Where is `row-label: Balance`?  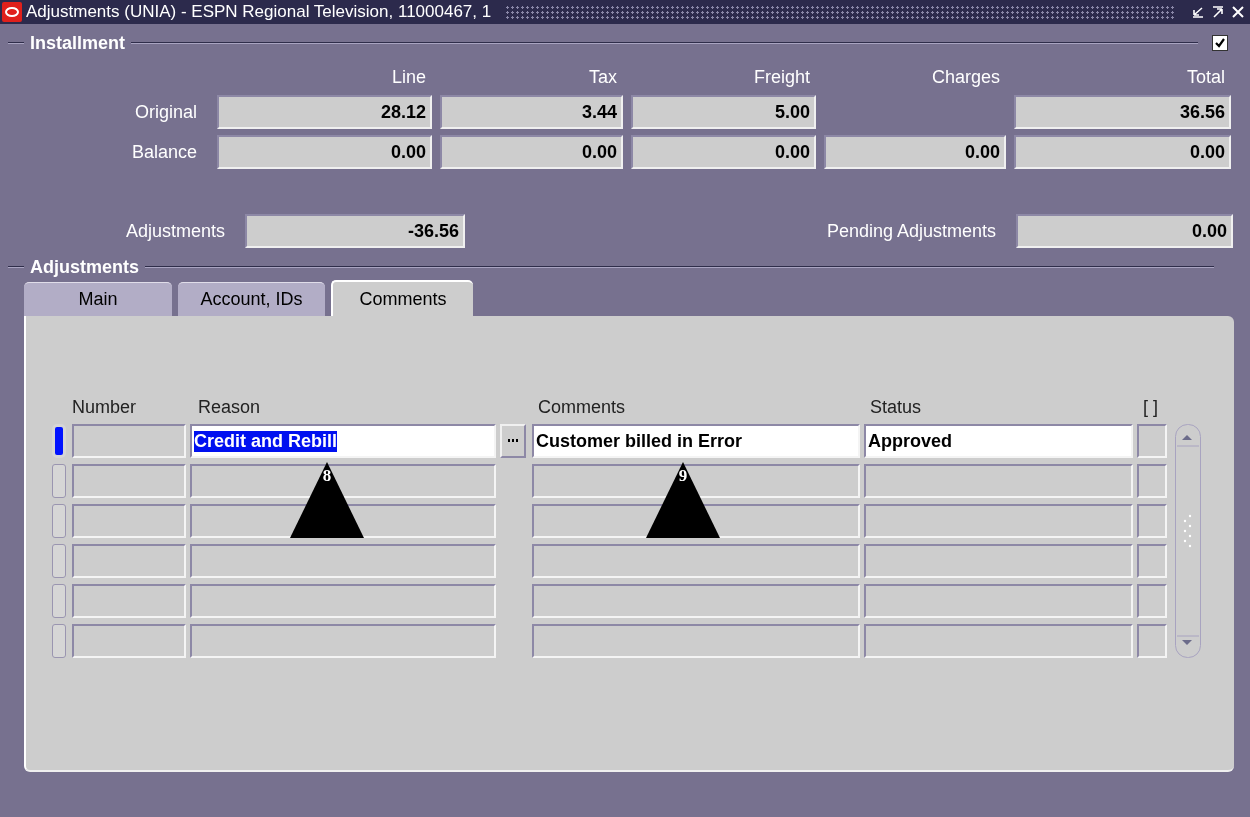
row-label: Balance is located at coordinates (164, 152).